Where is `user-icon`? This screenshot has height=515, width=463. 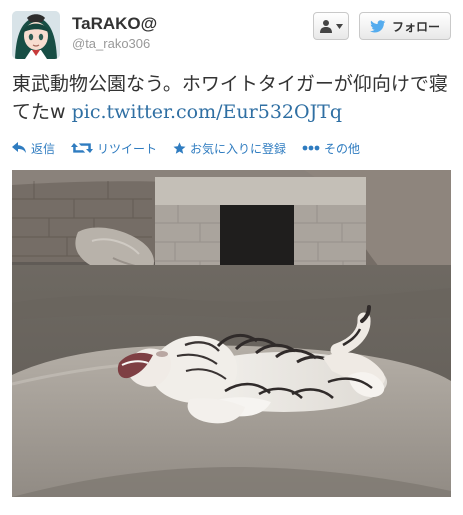 user-icon is located at coordinates (326, 26).